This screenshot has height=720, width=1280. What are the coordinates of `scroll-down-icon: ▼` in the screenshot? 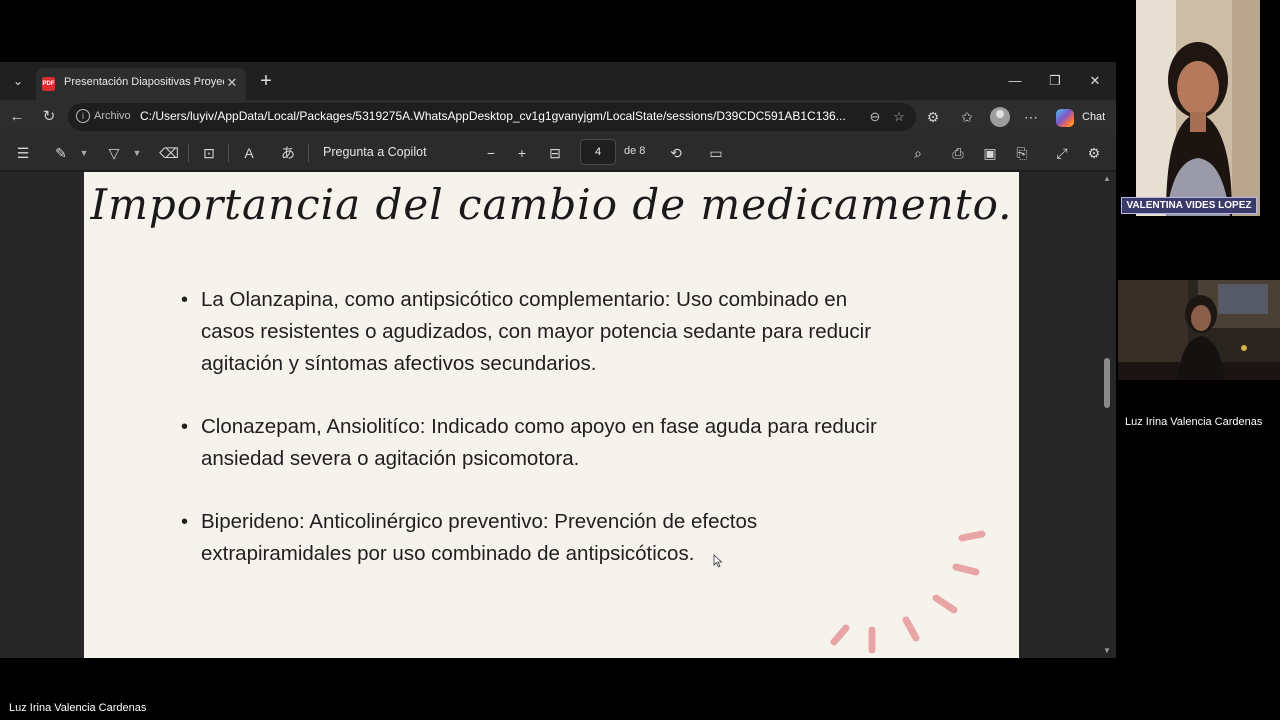 It's located at (1107, 651).